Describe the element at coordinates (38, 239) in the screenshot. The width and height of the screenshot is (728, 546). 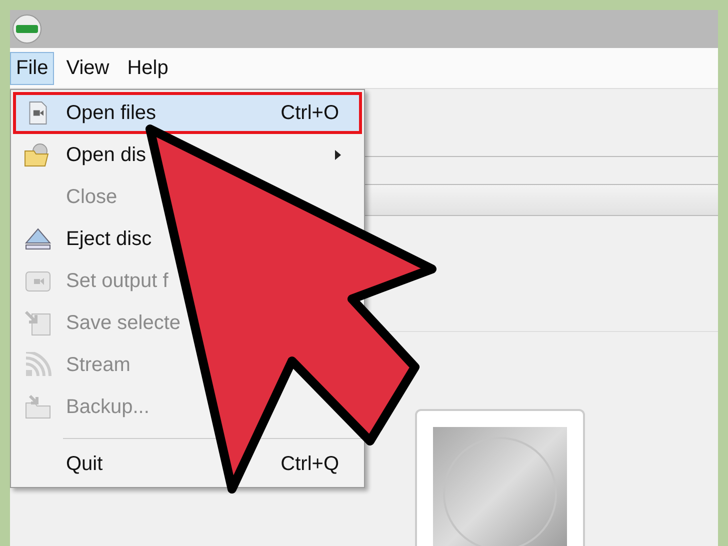
I see `eject-icon` at that location.